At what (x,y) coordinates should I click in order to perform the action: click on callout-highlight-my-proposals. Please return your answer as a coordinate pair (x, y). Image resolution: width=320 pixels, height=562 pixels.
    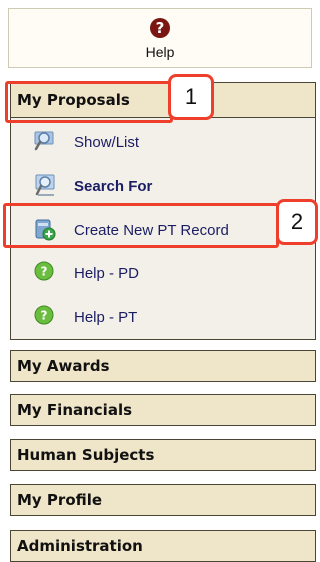
    Looking at the image, I should click on (89, 102).